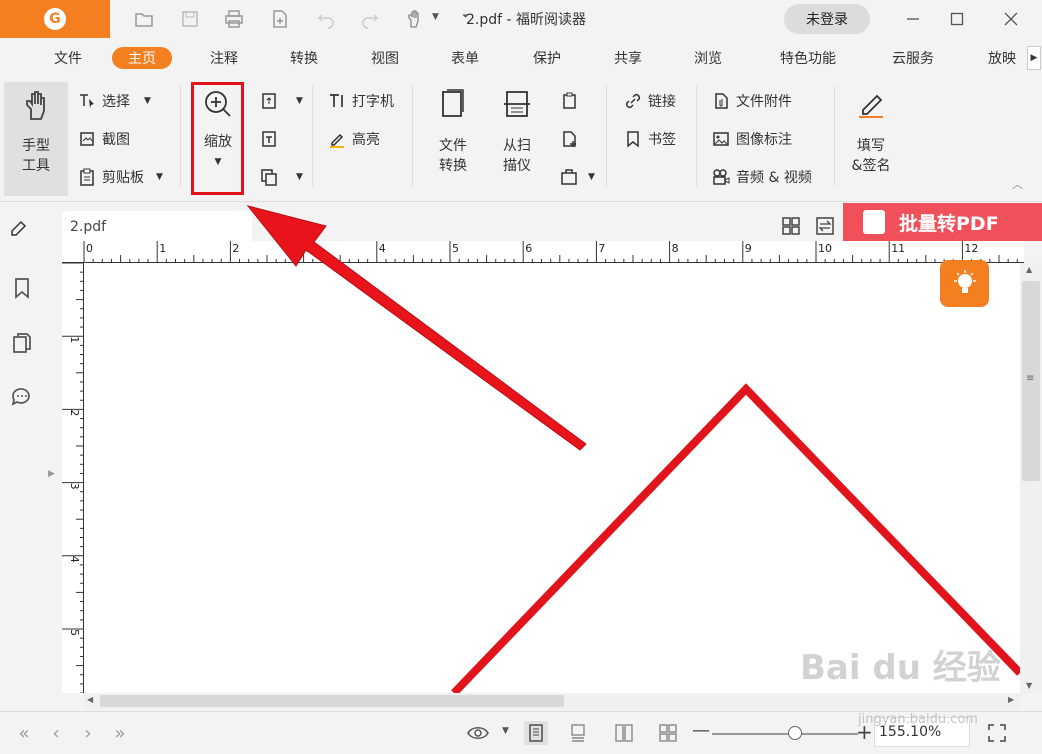 The image size is (1042, 754). Describe the element at coordinates (354, 139) in the screenshot. I see `highlight-button: 高亮` at that location.